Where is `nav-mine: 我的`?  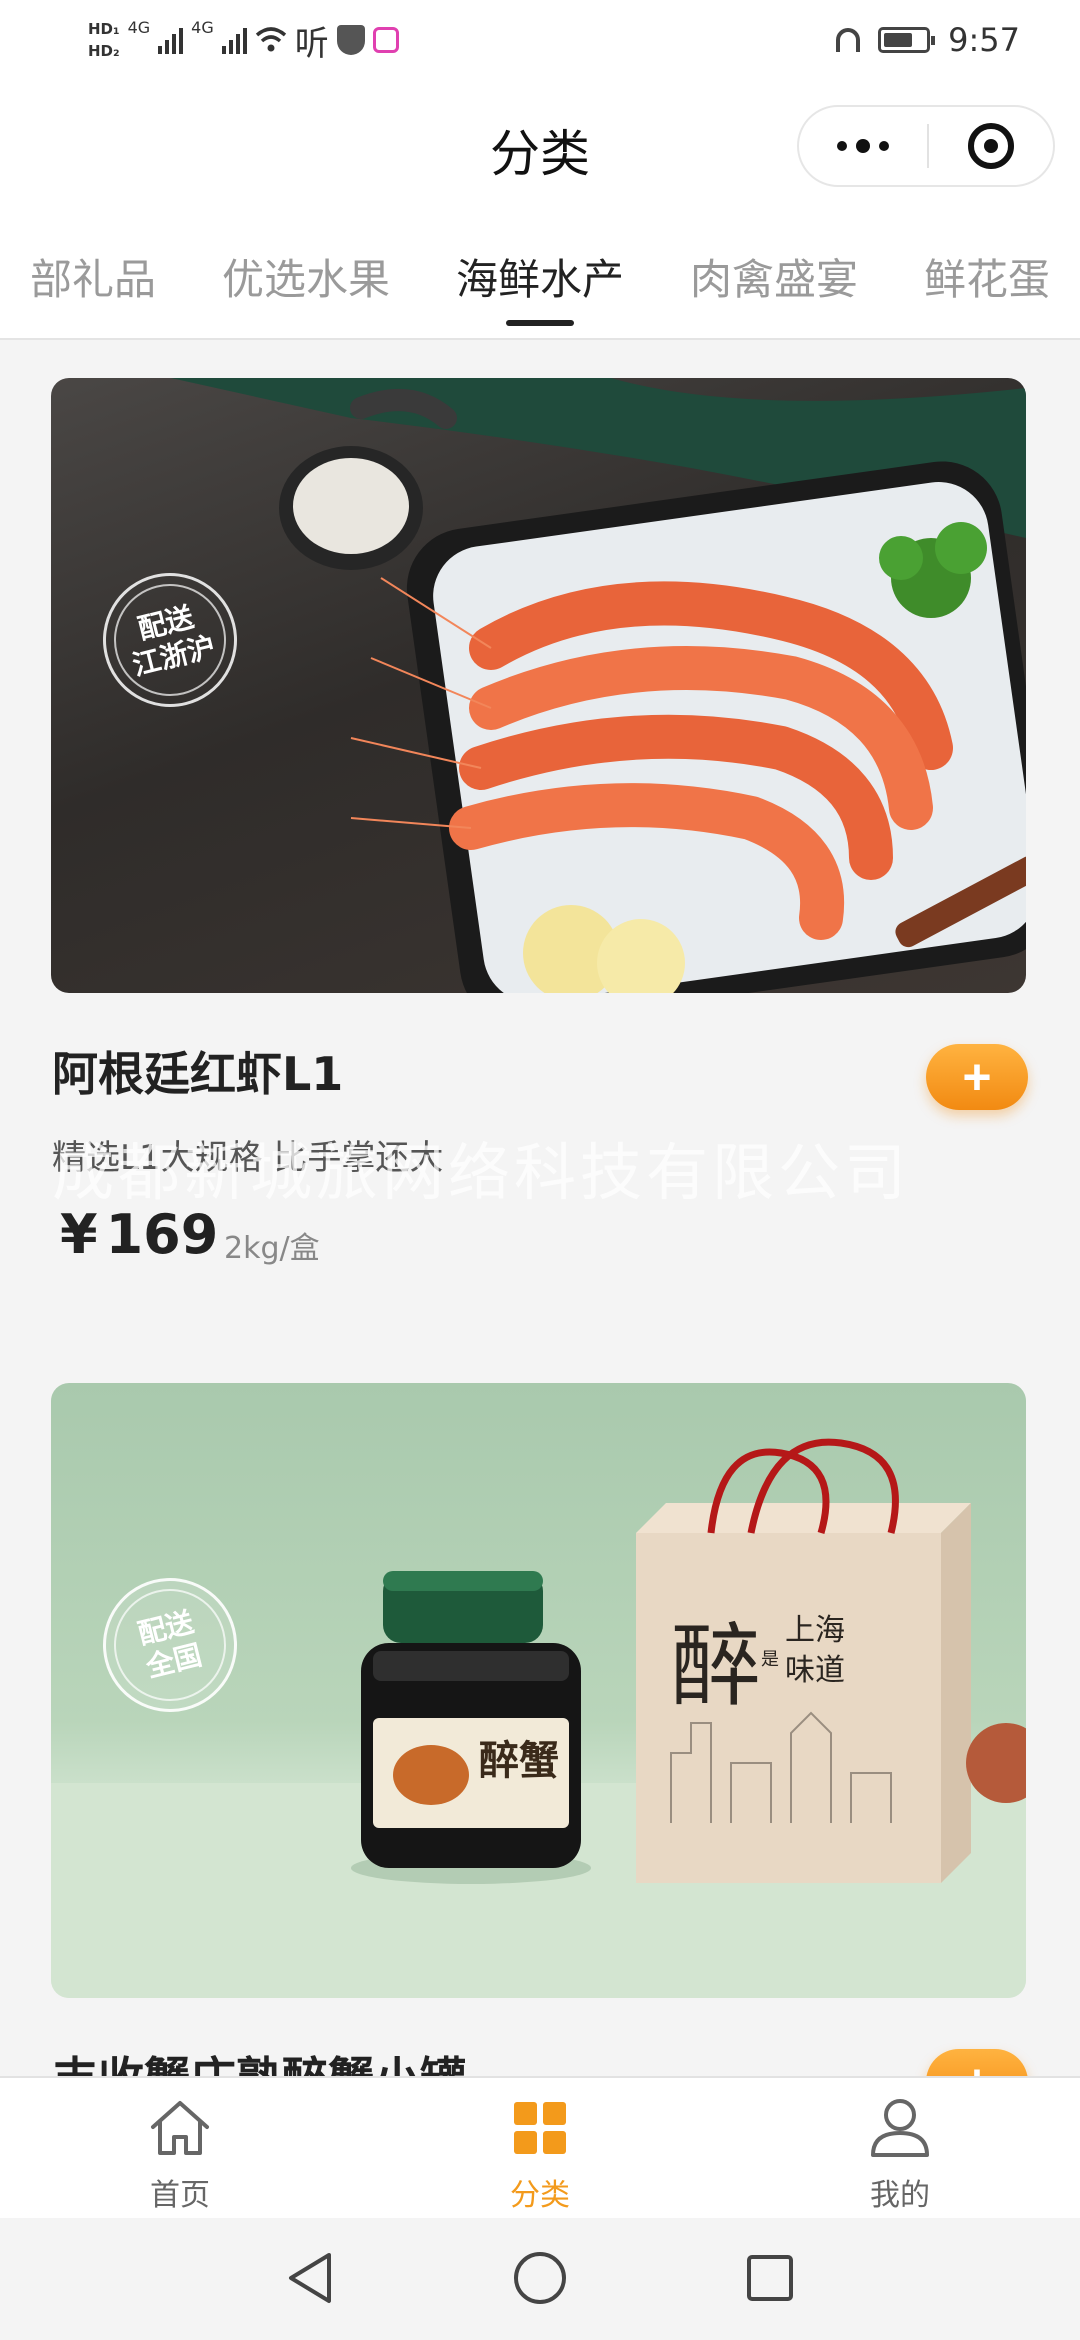
nav-mine: 我的 is located at coordinates (900, 2155).